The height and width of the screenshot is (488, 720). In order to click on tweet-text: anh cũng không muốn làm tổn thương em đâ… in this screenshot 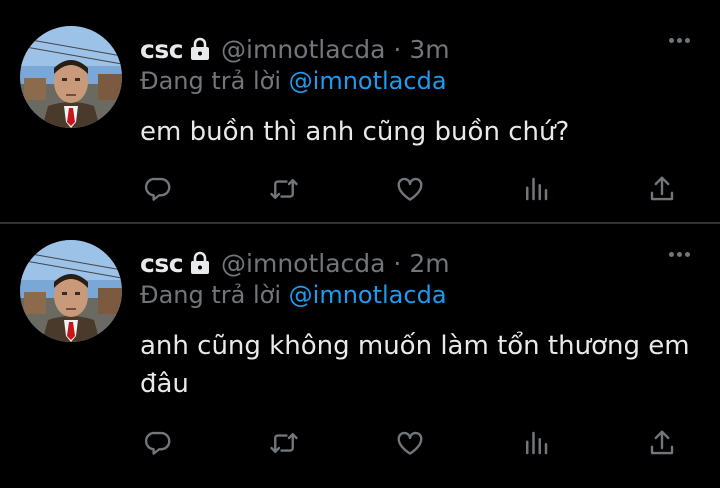, I will do `click(415, 365)`.